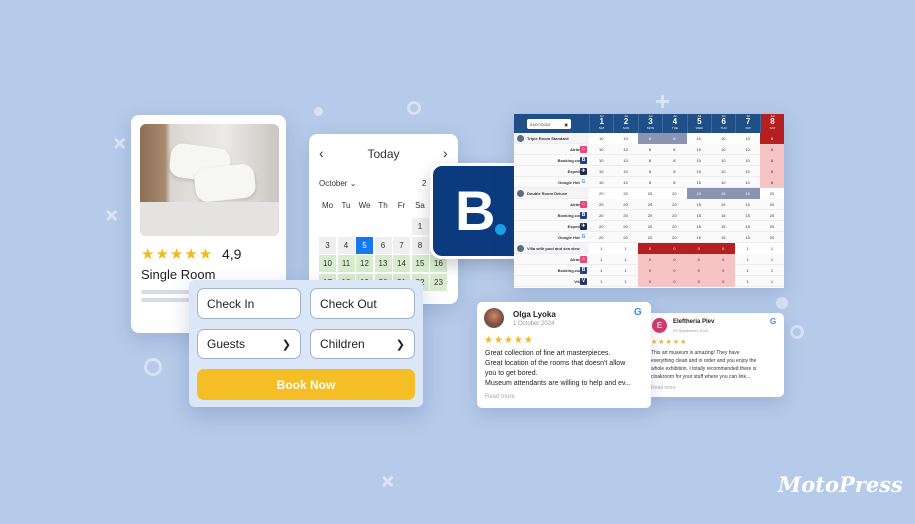  What do you see at coordinates (549, 124) in the screenshot?
I see `date-input: 01/07/2024 ▣` at bounding box center [549, 124].